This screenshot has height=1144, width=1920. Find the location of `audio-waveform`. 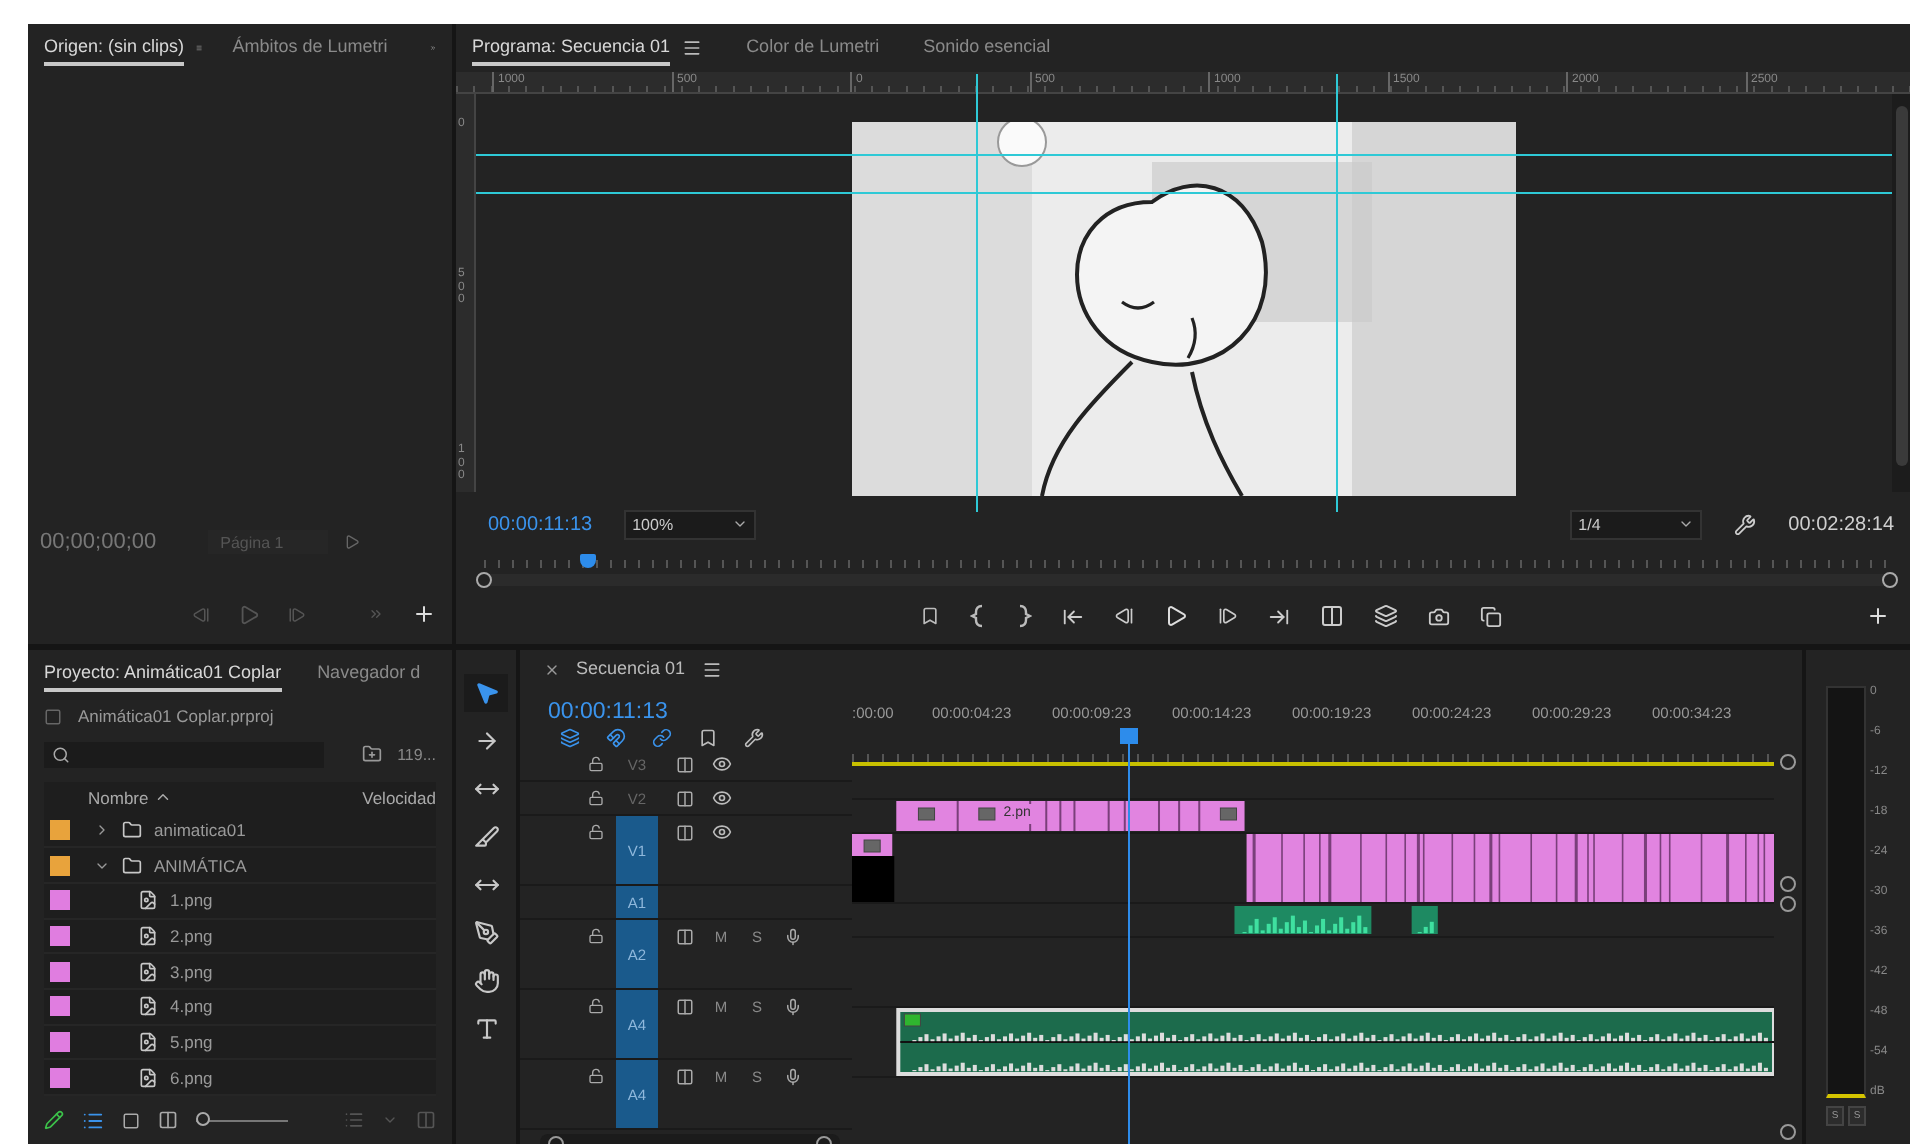

audio-waveform is located at coordinates (1305, 924).